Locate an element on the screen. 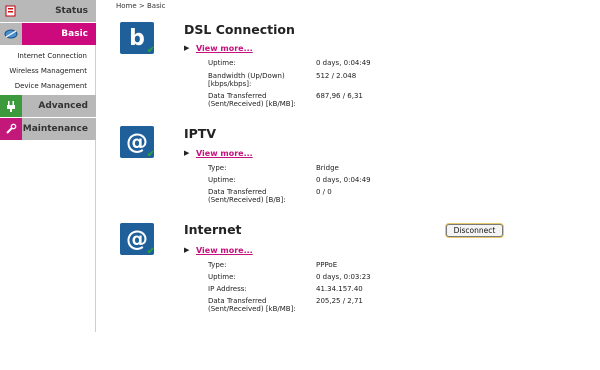  breadcrumb: Home > Basic is located at coordinates (141, 6).